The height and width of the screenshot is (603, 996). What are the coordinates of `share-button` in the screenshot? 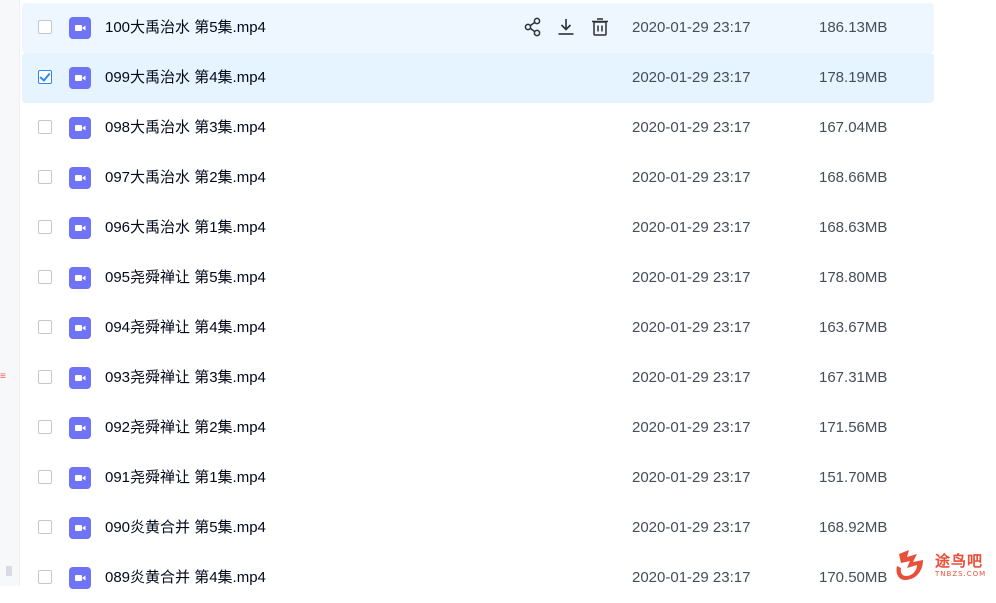 It's located at (533, 27).